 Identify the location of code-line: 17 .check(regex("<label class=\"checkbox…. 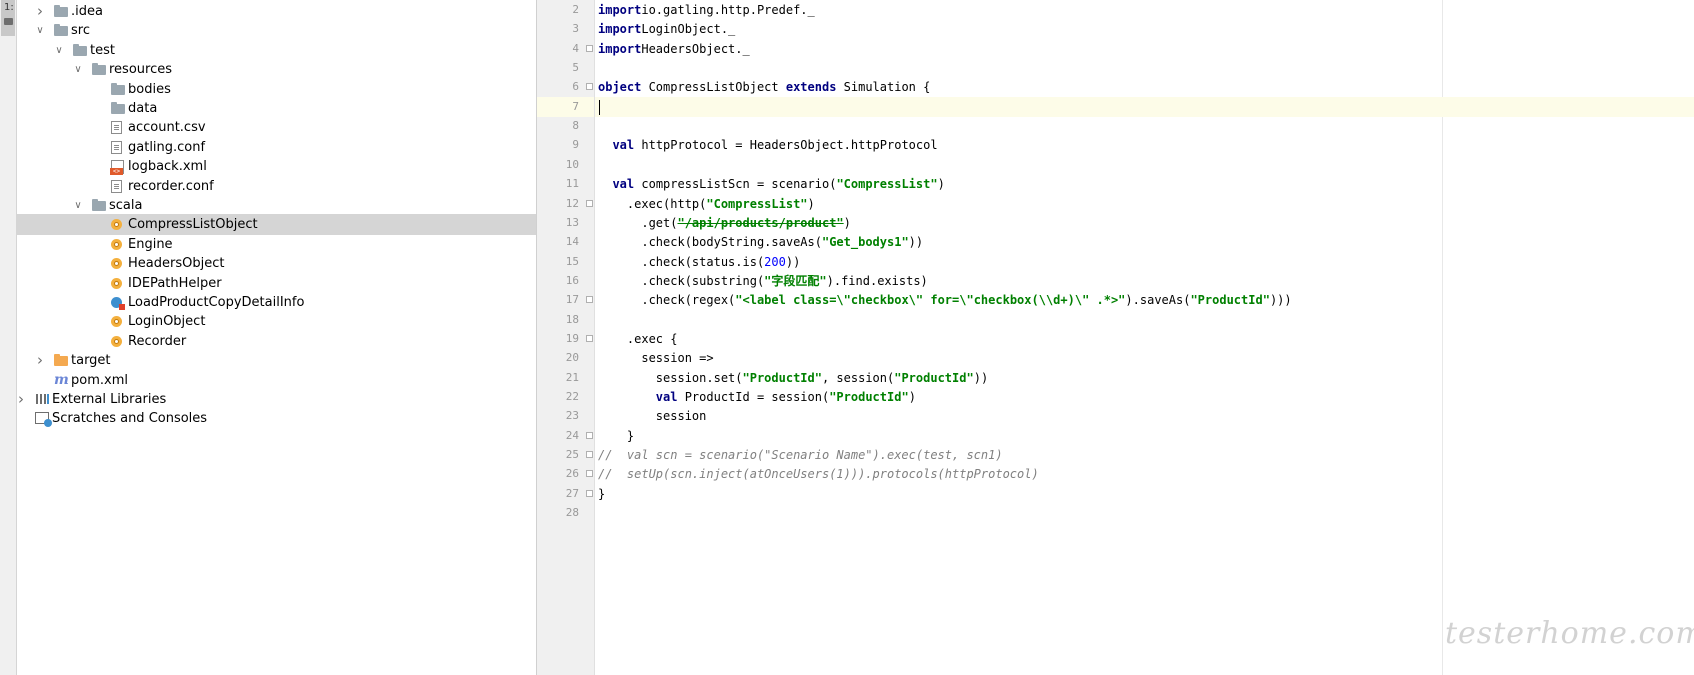
(1115, 300).